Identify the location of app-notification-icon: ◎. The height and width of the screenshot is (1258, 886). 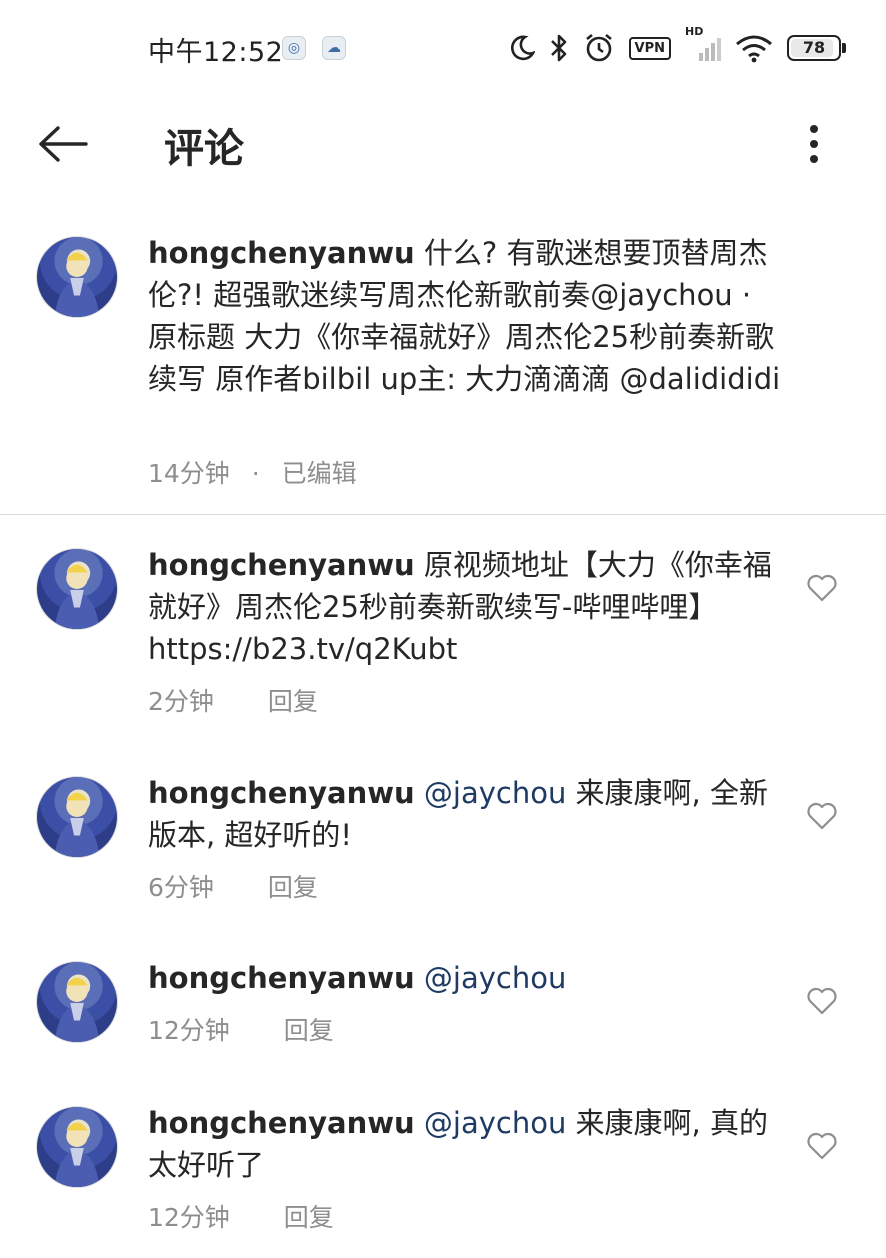
(294, 48).